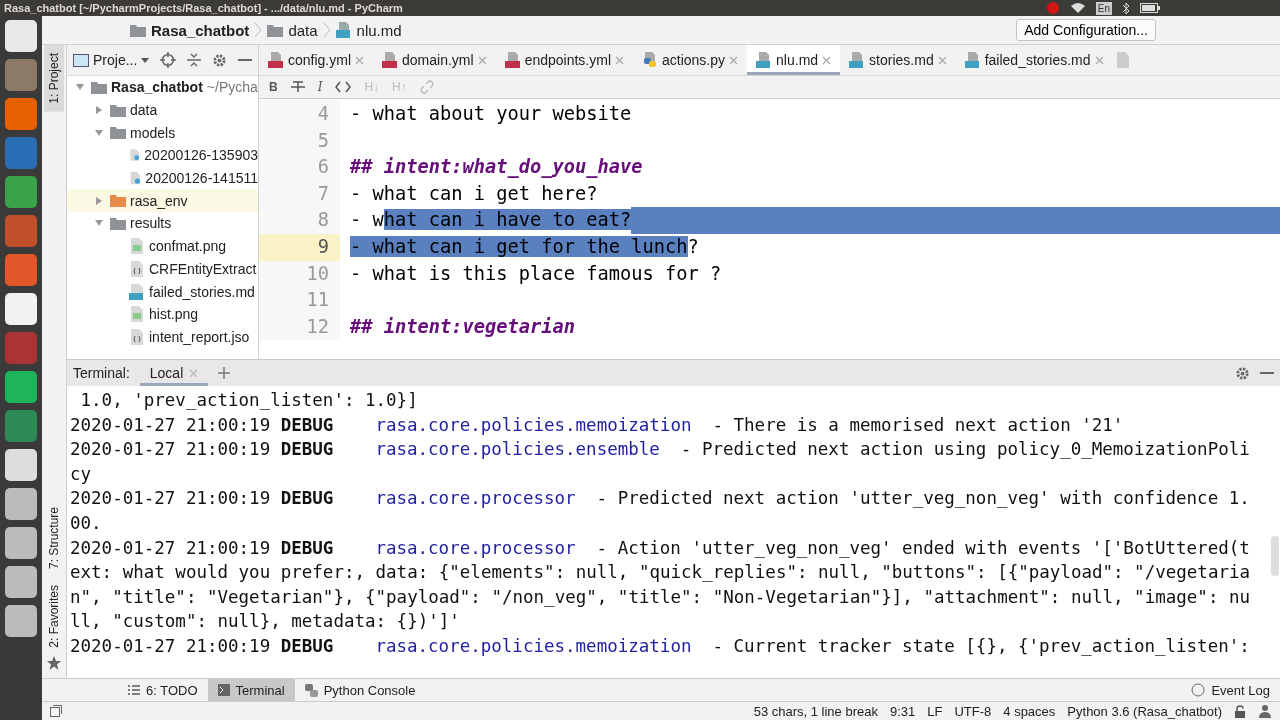 This screenshot has width=1280, height=720. What do you see at coordinates (292, 30) in the screenshot?
I see `breadcrumb: data` at bounding box center [292, 30].